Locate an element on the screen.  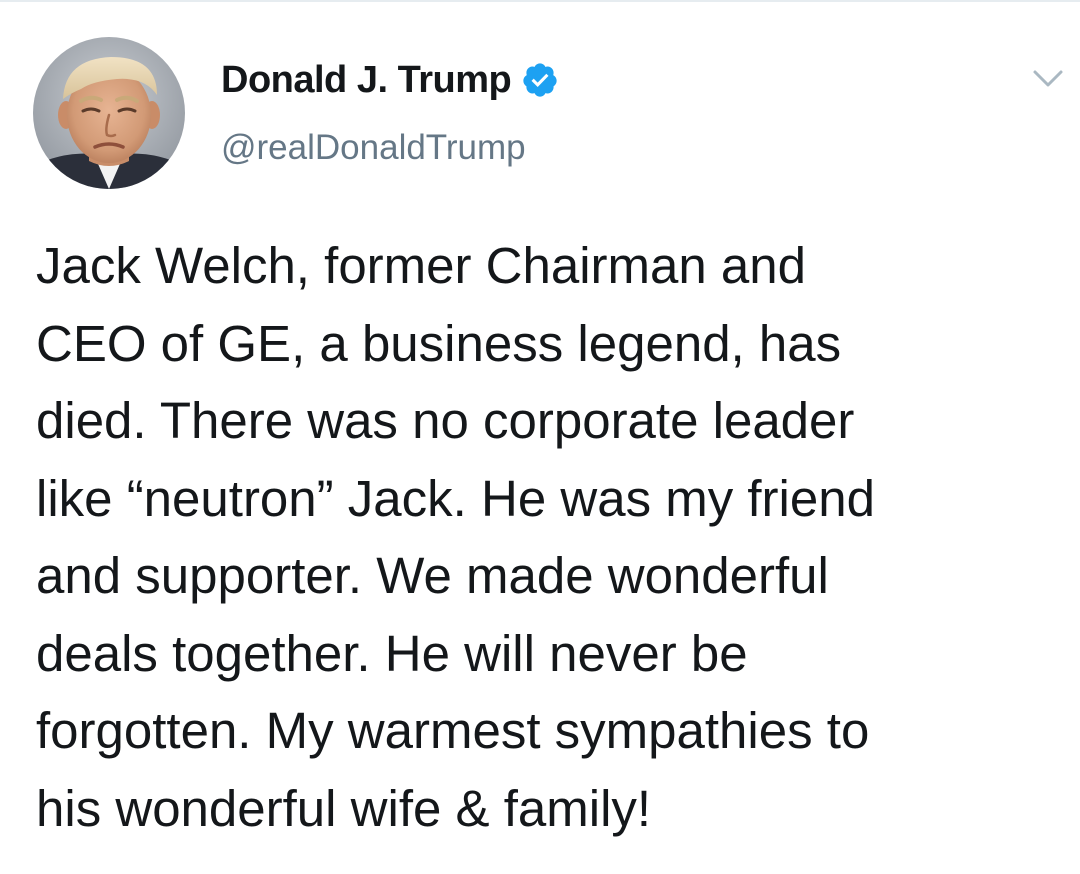
tweet-text-line: Jack Welch, former Chairman and is located at coordinates (421, 265).